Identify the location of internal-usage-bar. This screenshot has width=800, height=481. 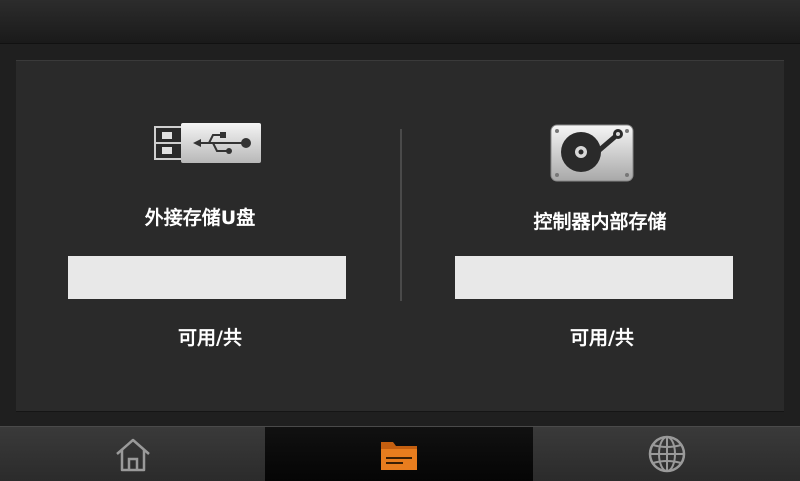
(594, 277).